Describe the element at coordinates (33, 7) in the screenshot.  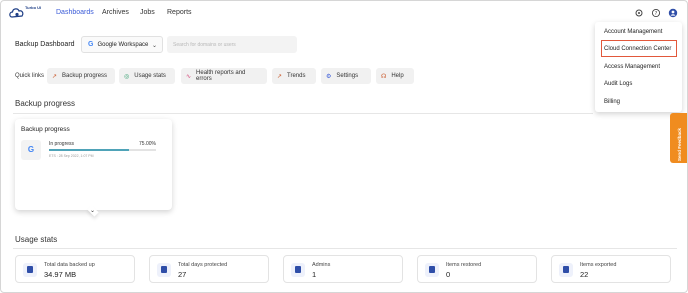
I see `logo-text: Turbo UI` at that location.